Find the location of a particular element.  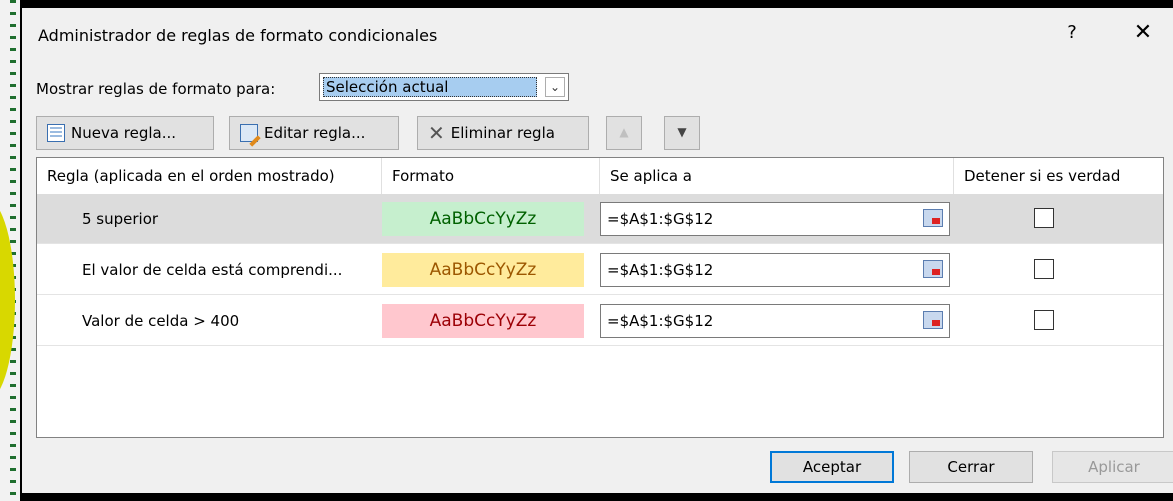

rule-name: 5 superior is located at coordinates (120, 219).